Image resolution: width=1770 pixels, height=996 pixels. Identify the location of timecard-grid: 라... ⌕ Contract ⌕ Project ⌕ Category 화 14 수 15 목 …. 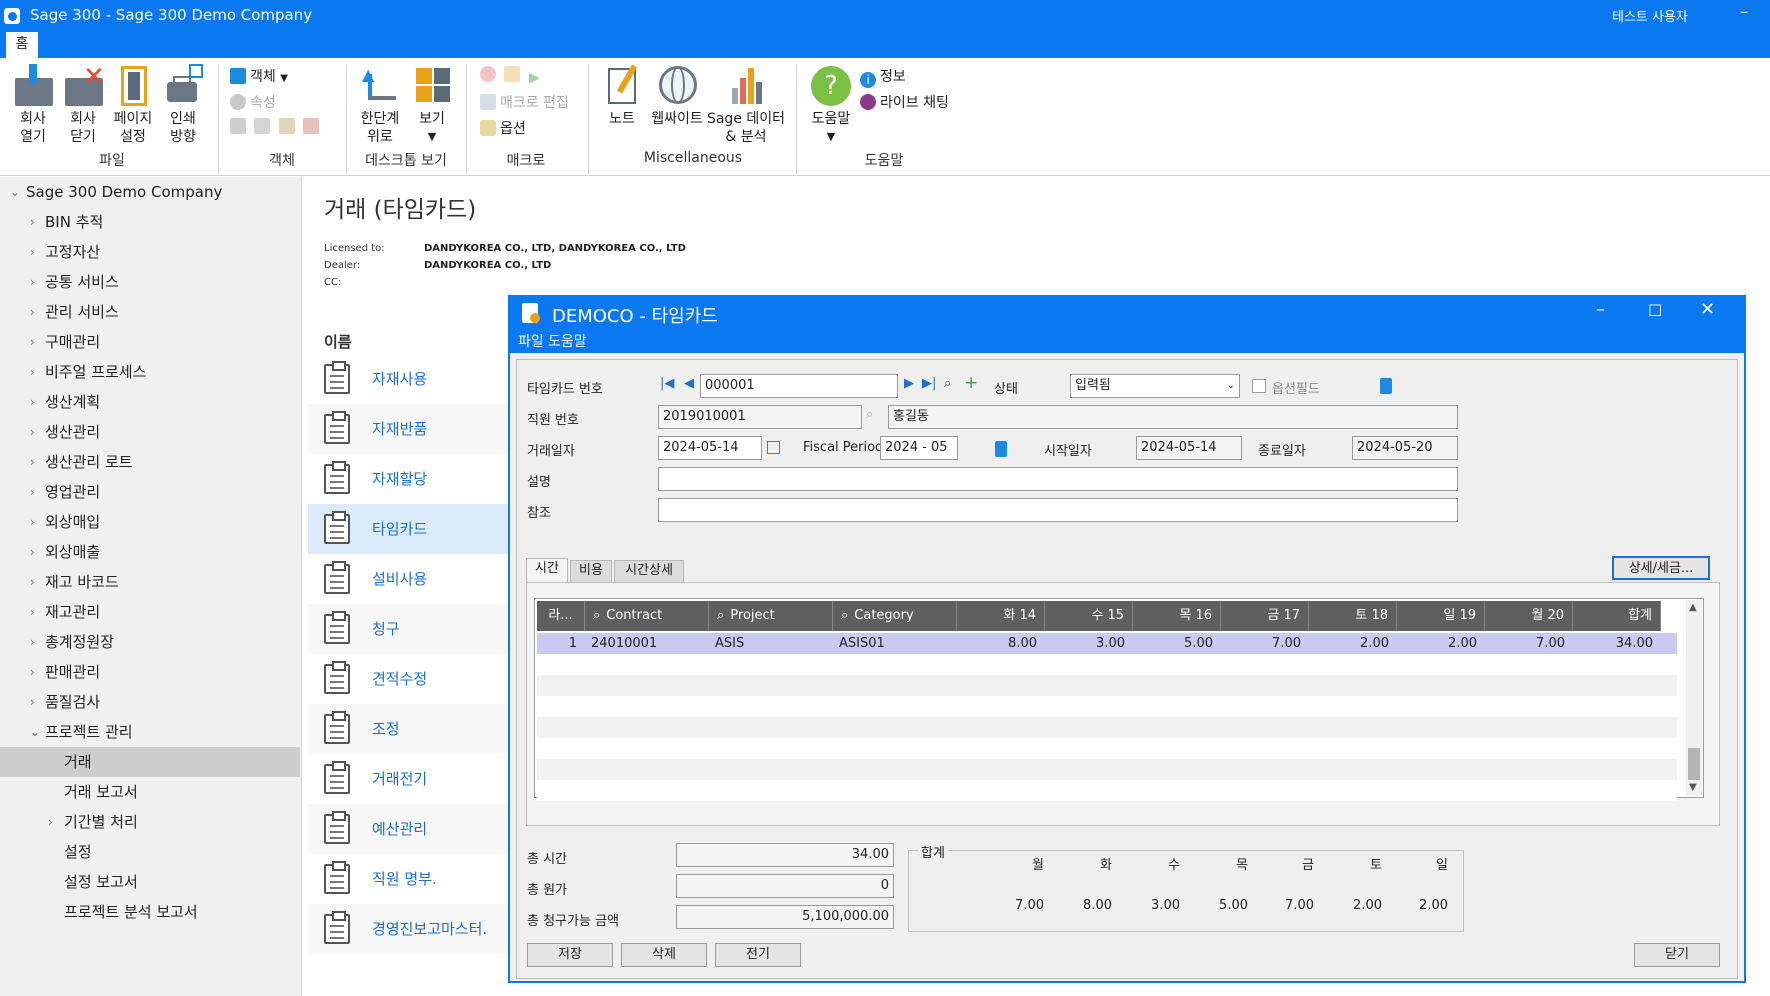
(1119, 699).